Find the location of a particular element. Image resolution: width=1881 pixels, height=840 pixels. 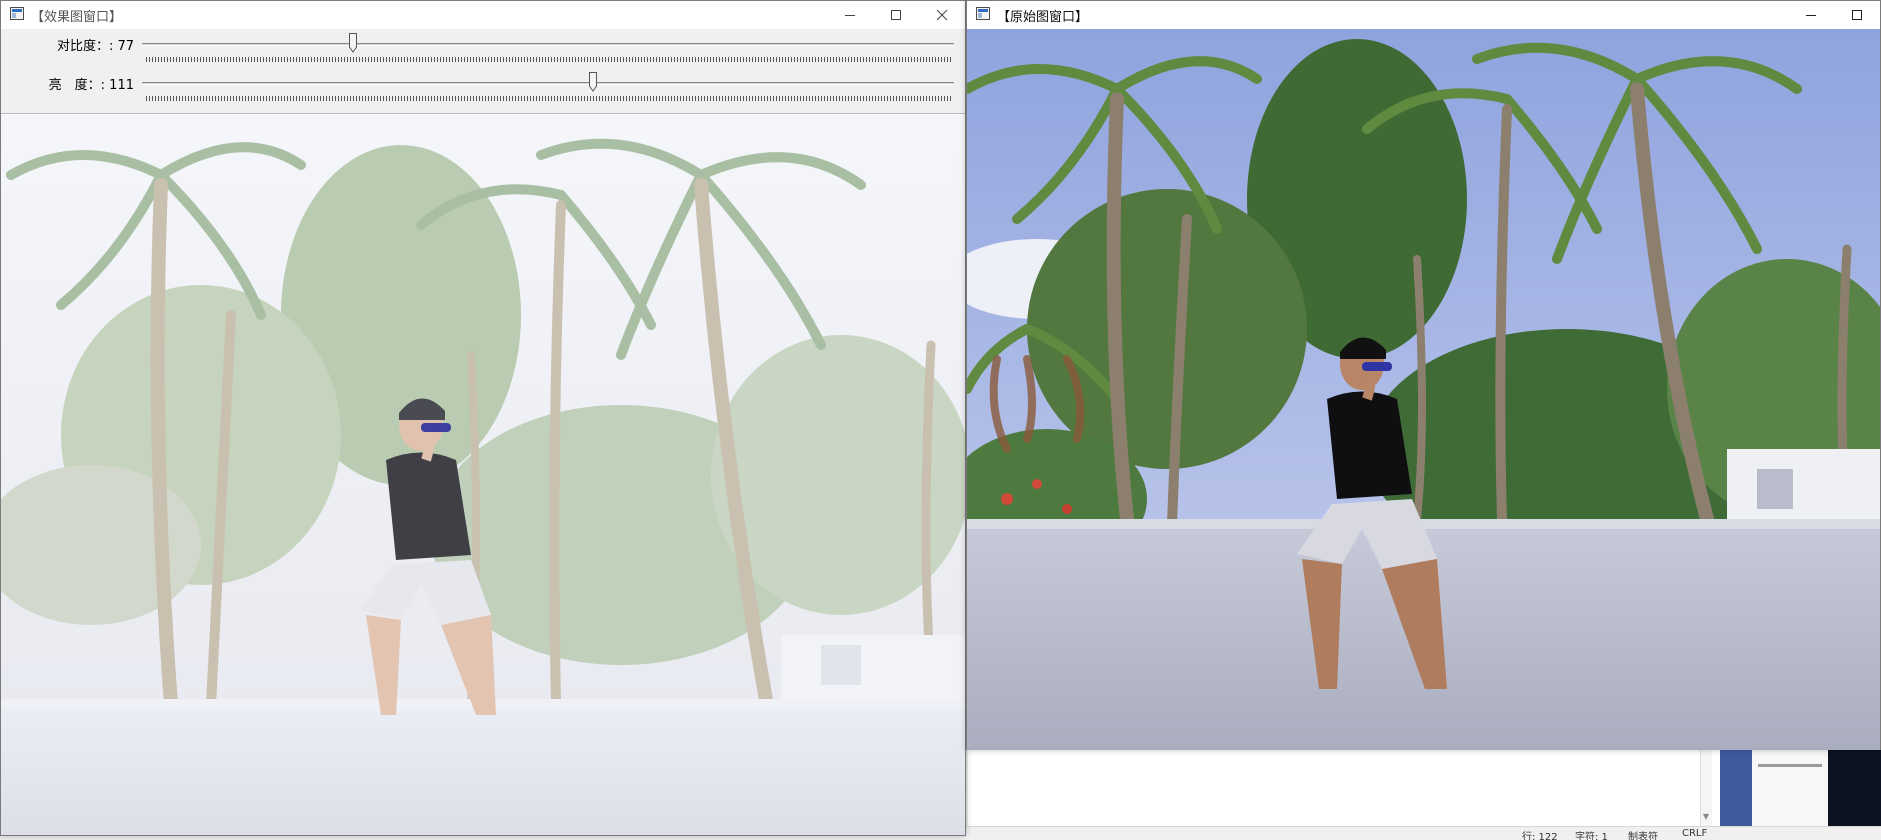

close-button is located at coordinates (942, 15).